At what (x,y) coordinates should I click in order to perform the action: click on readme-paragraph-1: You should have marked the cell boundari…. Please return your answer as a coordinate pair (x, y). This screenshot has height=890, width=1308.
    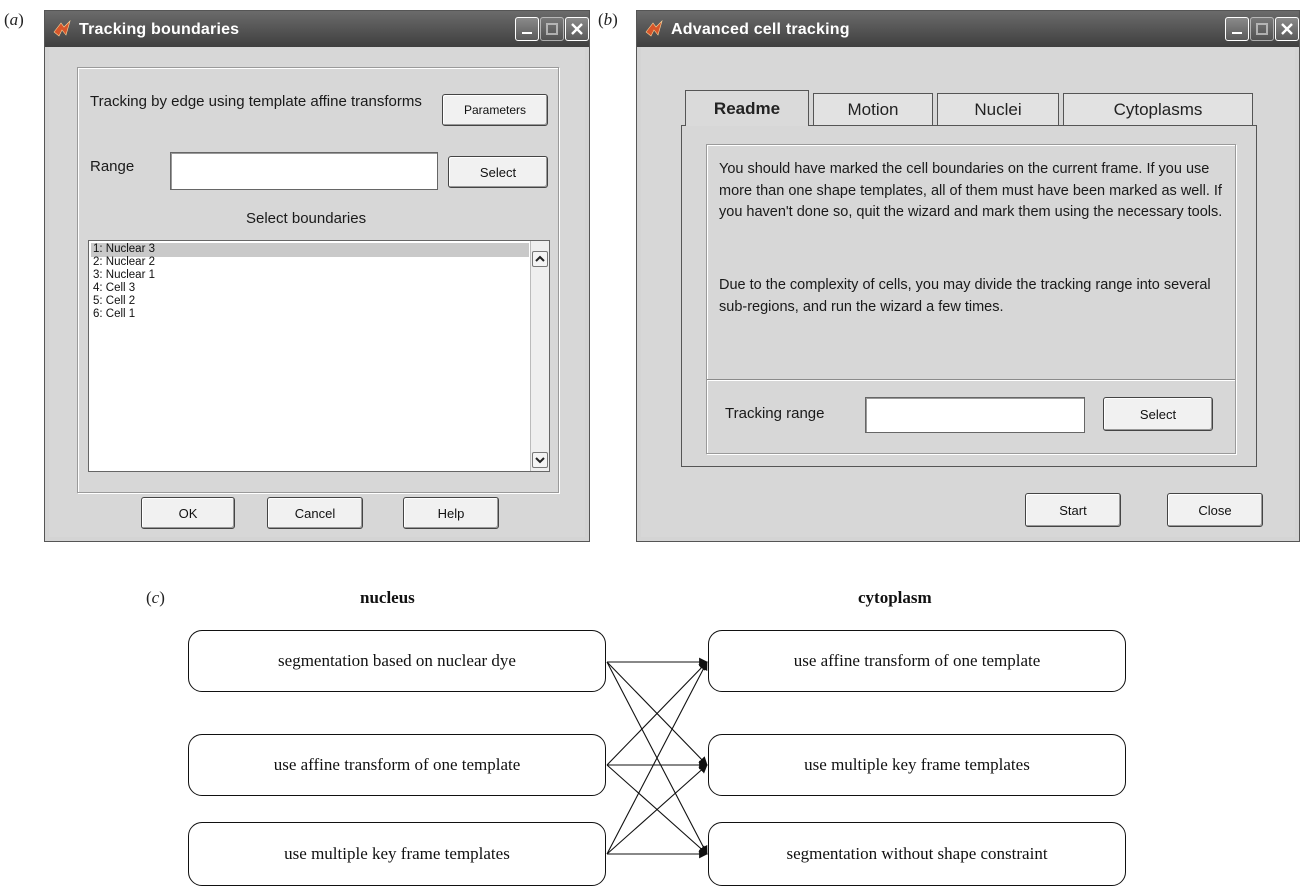
    Looking at the image, I should click on (971, 190).